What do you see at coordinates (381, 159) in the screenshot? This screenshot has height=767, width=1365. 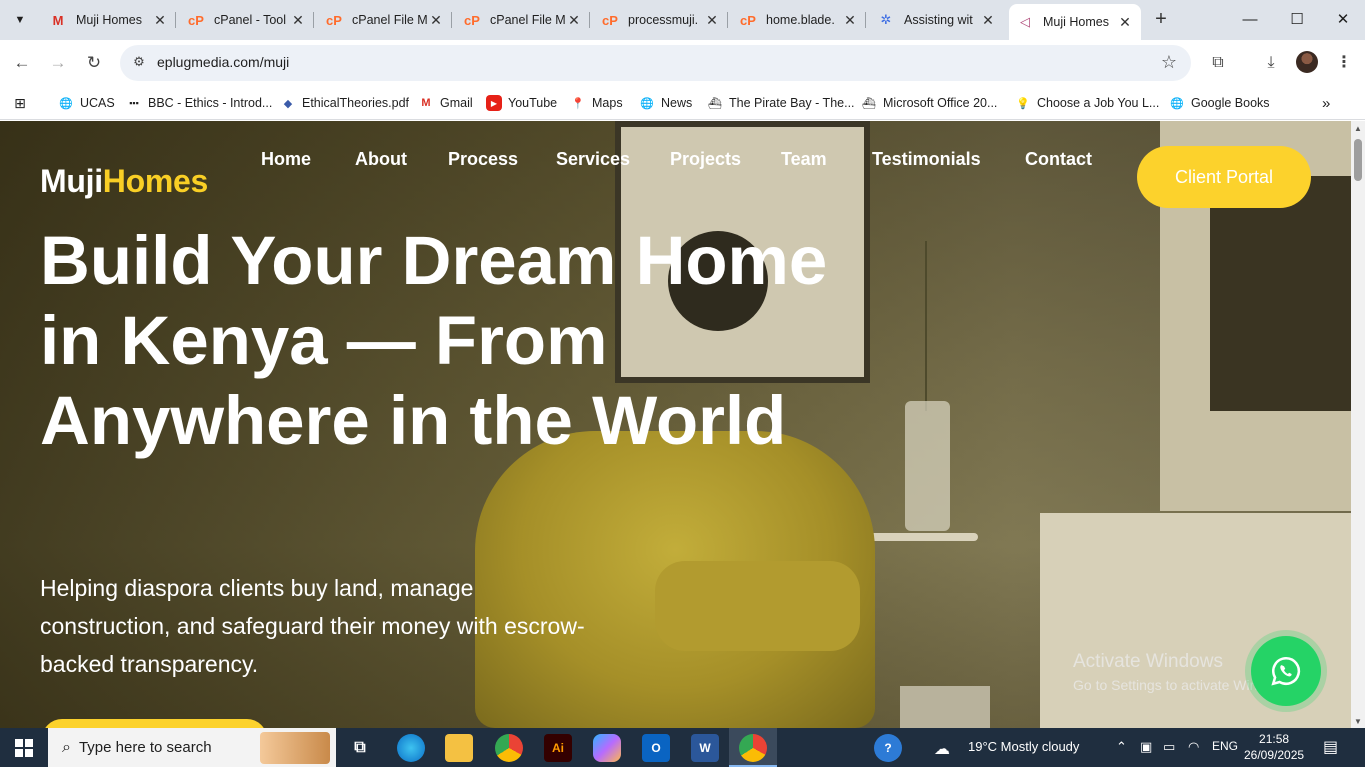 I see `nav-about: About` at bounding box center [381, 159].